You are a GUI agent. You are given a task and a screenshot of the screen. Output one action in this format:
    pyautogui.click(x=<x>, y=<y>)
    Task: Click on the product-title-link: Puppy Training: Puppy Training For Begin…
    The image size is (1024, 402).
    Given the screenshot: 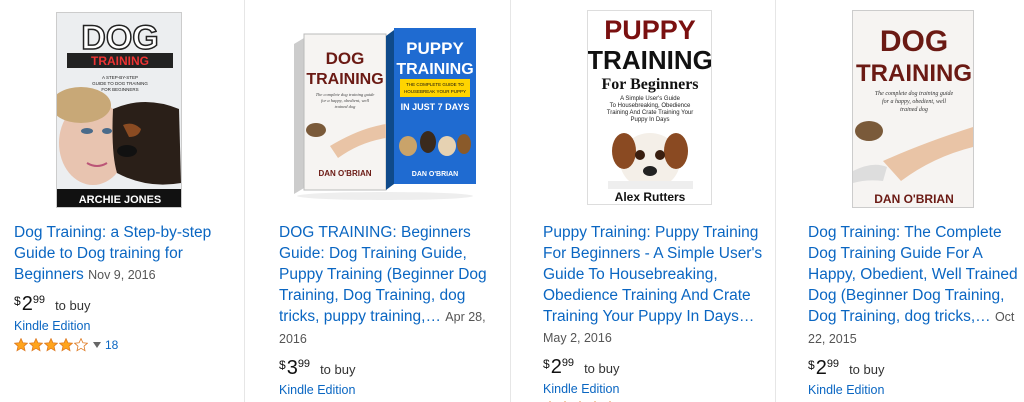 What is the action you would take?
    pyautogui.click(x=652, y=274)
    